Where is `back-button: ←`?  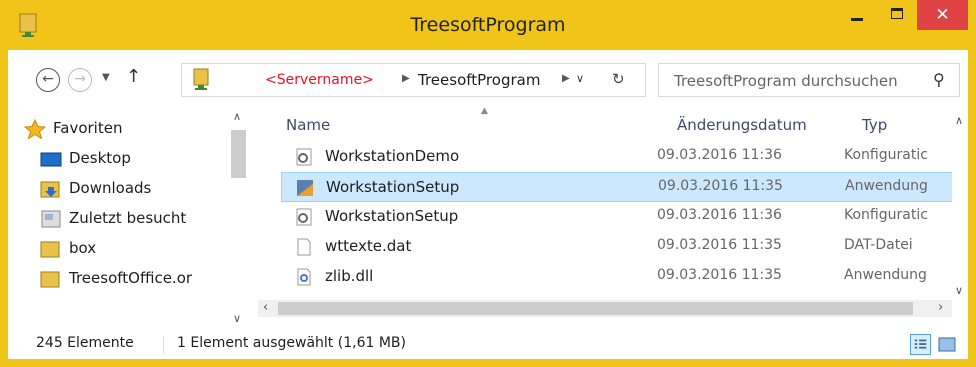 back-button: ← is located at coordinates (48, 80).